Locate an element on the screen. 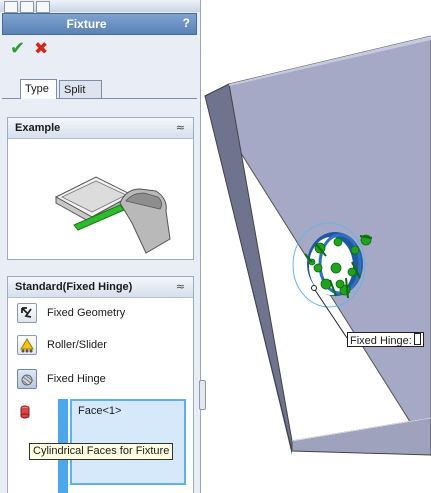 This screenshot has height=493, width=431. fixed-hinge-label: Fixed Hinge is located at coordinates (76, 379).